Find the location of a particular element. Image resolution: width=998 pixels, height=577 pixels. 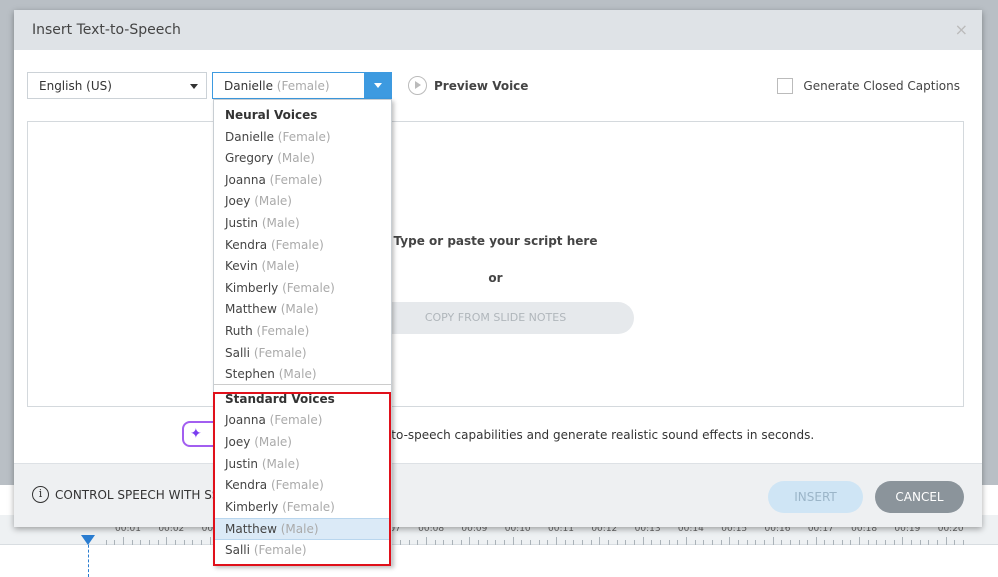

voice-option: Kevin (Male) is located at coordinates (302, 267).